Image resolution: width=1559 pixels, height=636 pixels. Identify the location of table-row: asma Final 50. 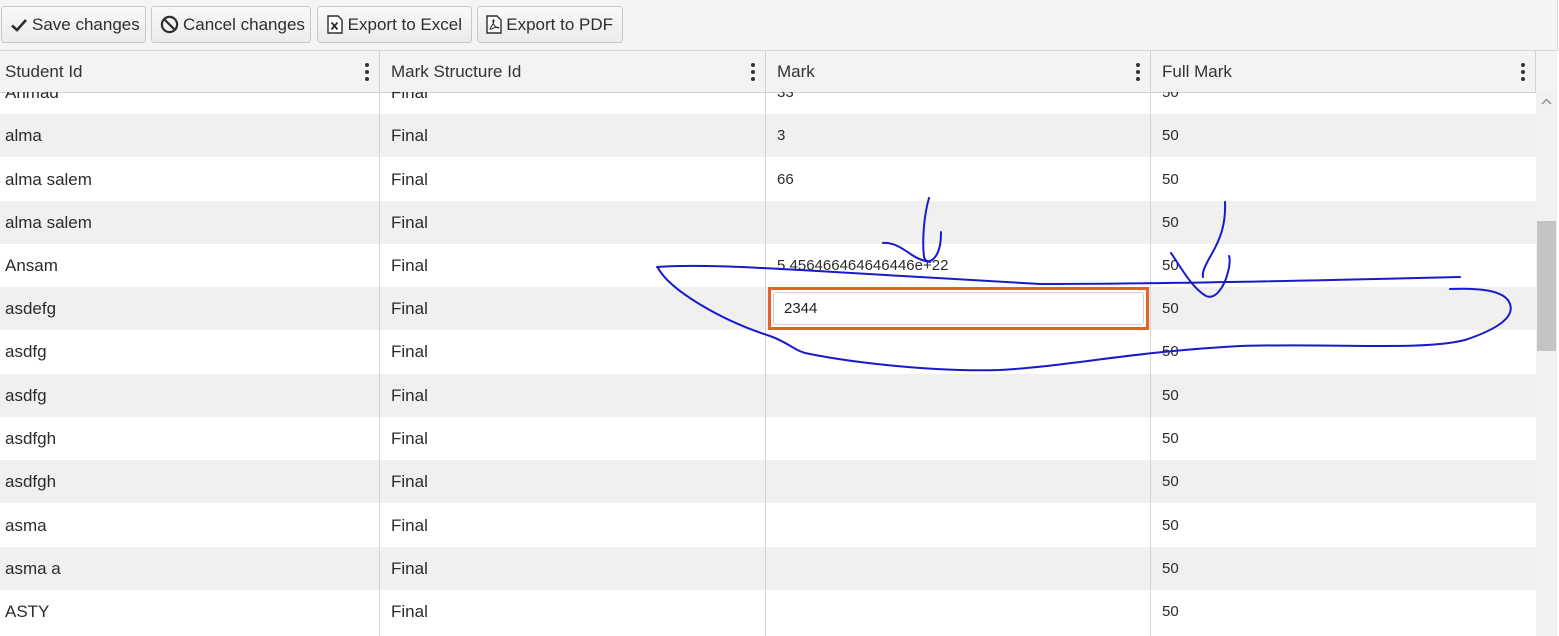
(768, 525).